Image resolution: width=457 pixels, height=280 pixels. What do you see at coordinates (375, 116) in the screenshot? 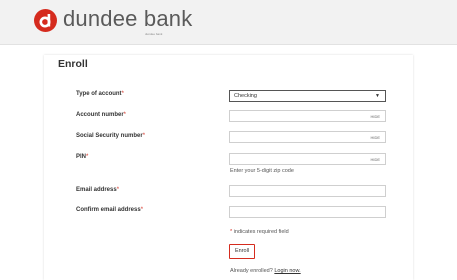
I see `account-number-hide-toggle: HIDE` at bounding box center [375, 116].